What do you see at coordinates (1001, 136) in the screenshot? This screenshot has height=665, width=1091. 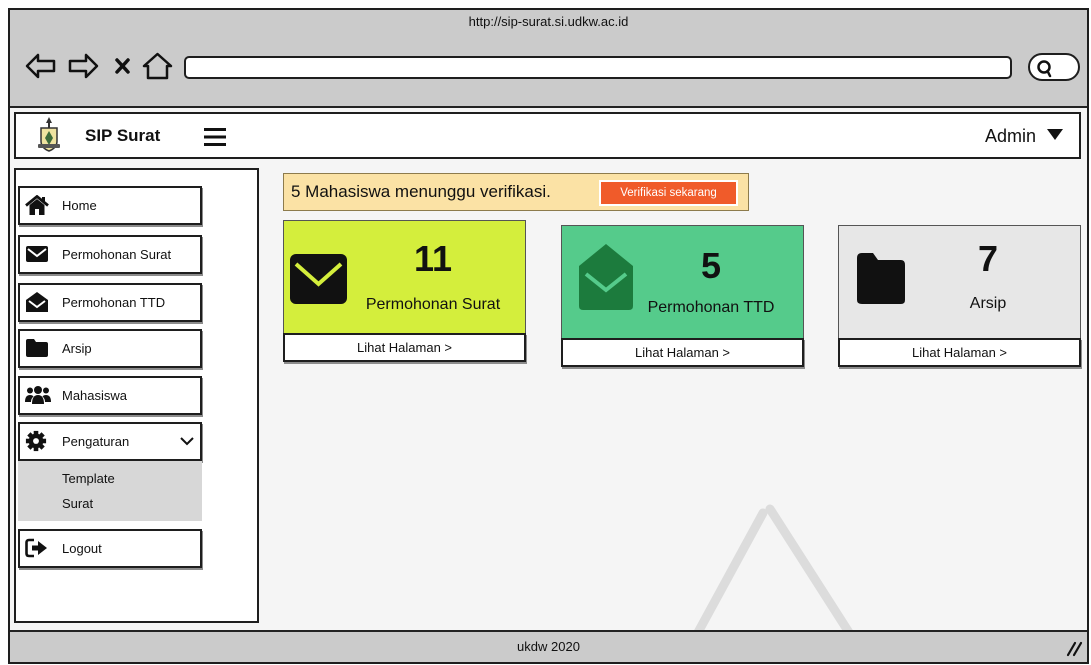 I see `user-menu-label: Admin` at bounding box center [1001, 136].